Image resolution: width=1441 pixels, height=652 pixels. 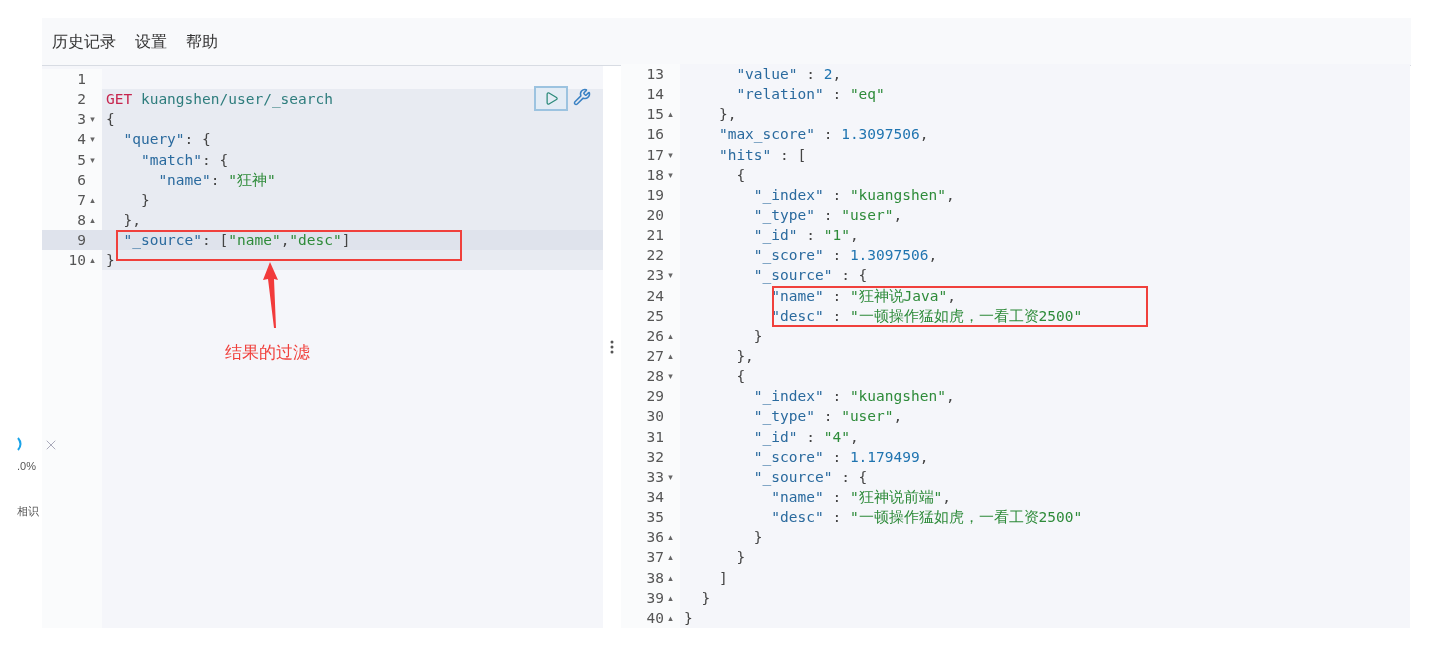 What do you see at coordinates (81, 220) in the screenshot?
I see `line-number: 8` at bounding box center [81, 220].